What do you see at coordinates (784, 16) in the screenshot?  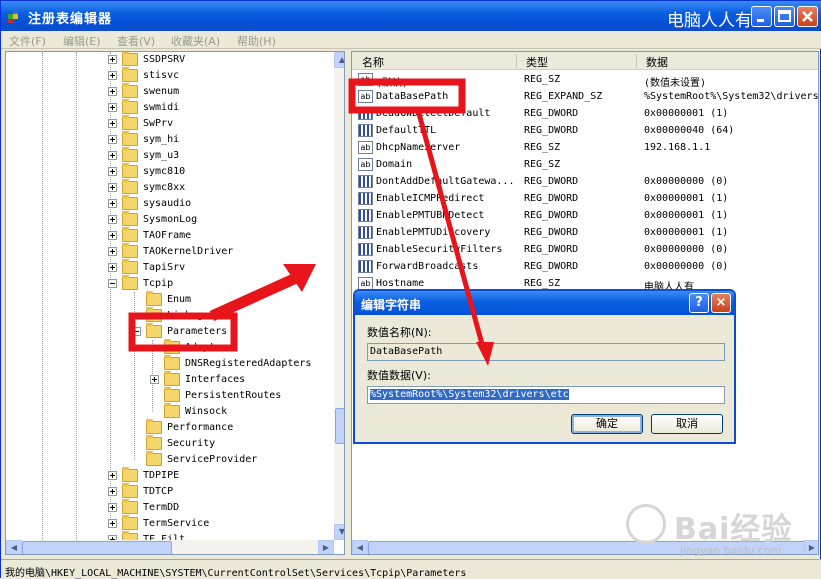 I see `maximize-button` at bounding box center [784, 16].